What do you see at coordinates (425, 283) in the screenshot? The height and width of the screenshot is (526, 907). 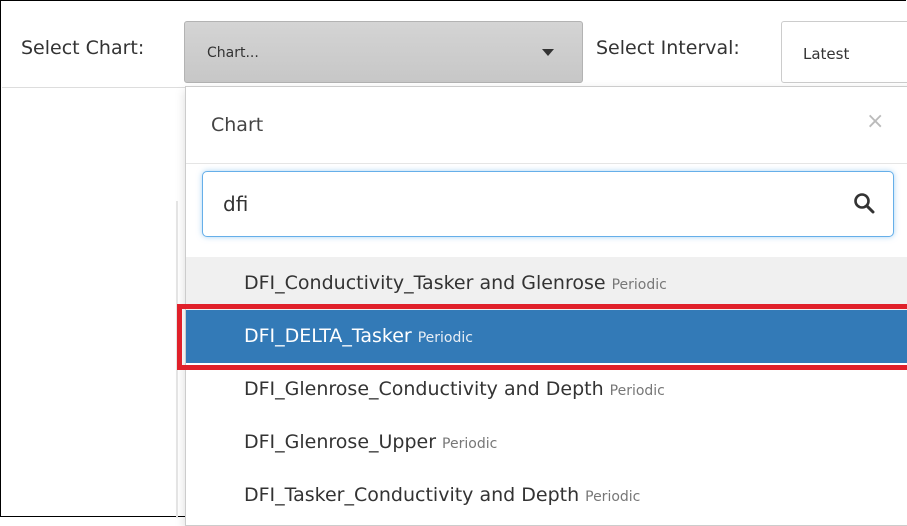 I see `option-name: DFI_Conductivity_Tasker and Glenrose` at bounding box center [425, 283].